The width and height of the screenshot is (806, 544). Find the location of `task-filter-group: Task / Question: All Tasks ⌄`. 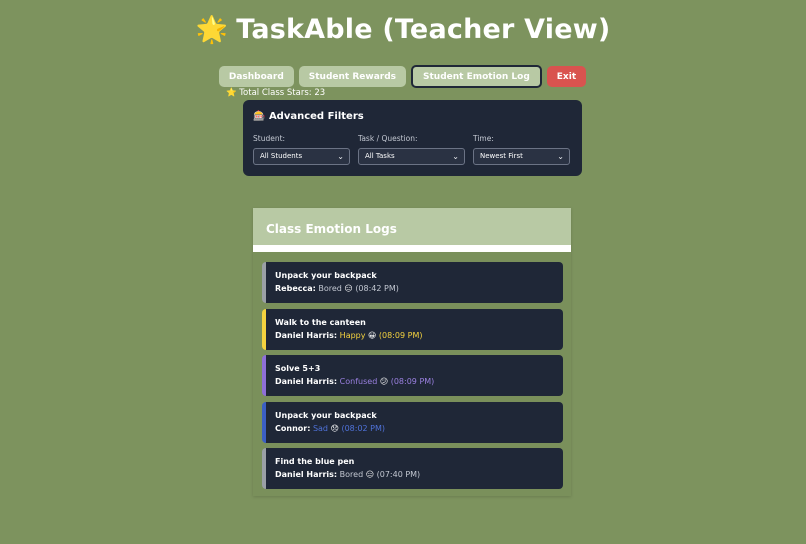

task-filter-group: Task / Question: All Tasks ⌄ is located at coordinates (411, 149).